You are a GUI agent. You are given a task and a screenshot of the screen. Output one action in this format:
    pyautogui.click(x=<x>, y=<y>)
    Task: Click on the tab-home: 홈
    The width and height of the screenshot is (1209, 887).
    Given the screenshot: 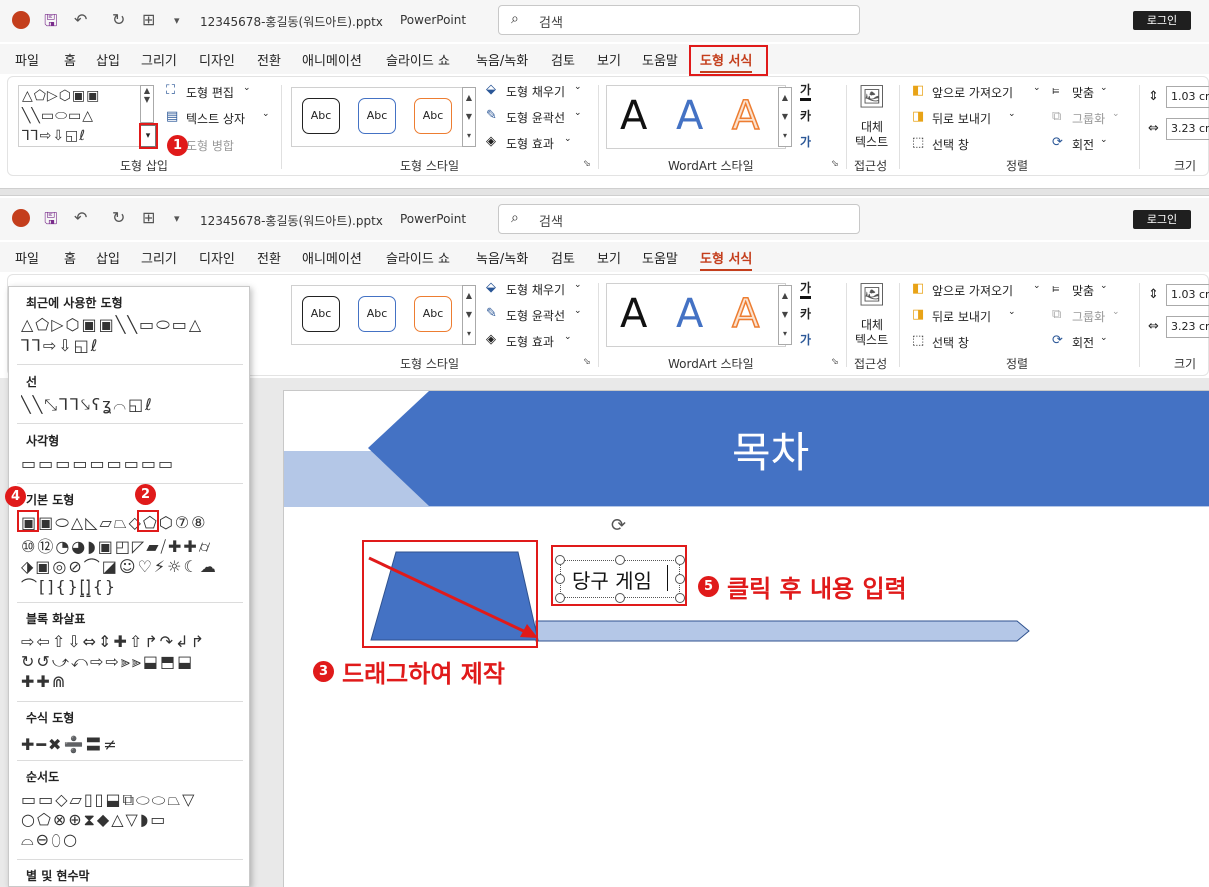 What is the action you would take?
    pyautogui.click(x=70, y=59)
    